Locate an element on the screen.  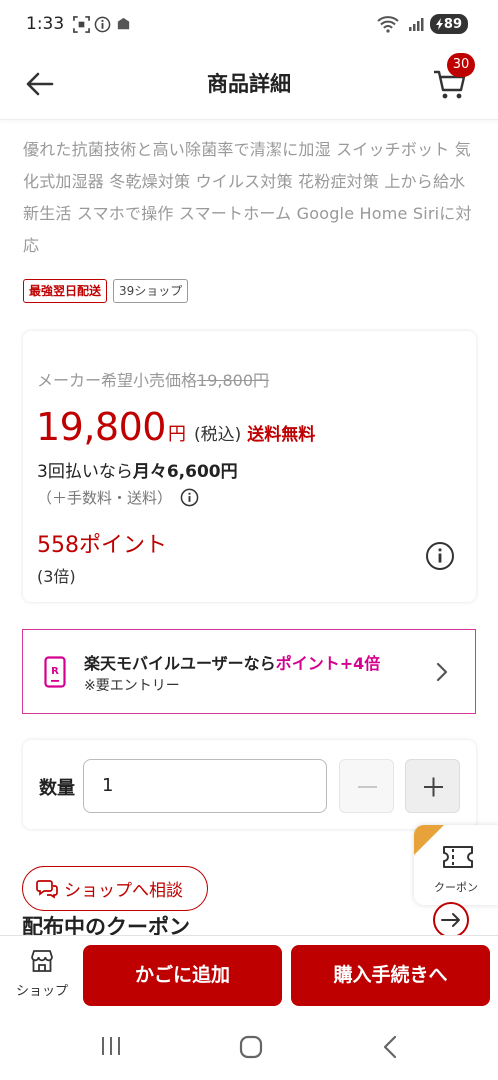
msrp: メーカー希望小売価格19,800円 is located at coordinates (153, 379).